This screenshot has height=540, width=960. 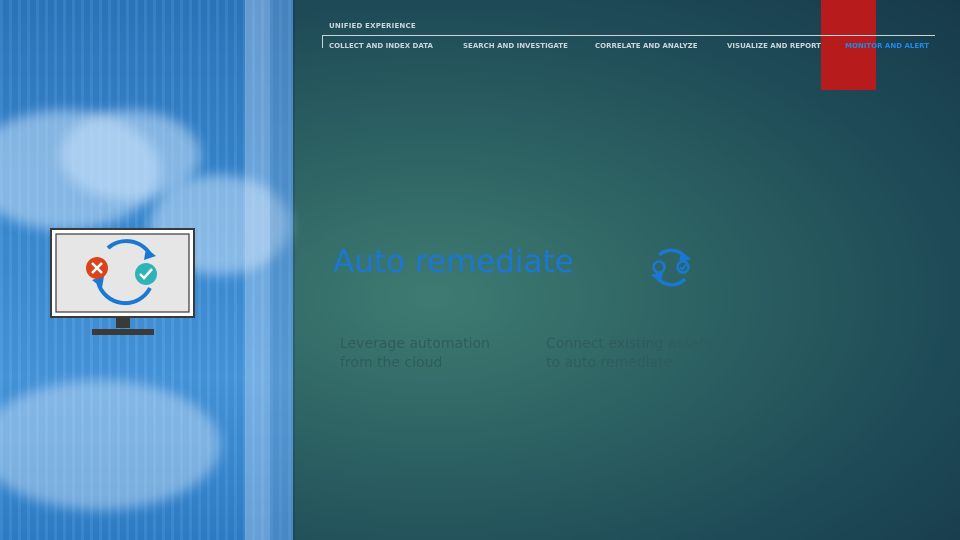 I want to click on nav-item-search: SEARCH AND INVESTIGATE, so click(x=515, y=46).